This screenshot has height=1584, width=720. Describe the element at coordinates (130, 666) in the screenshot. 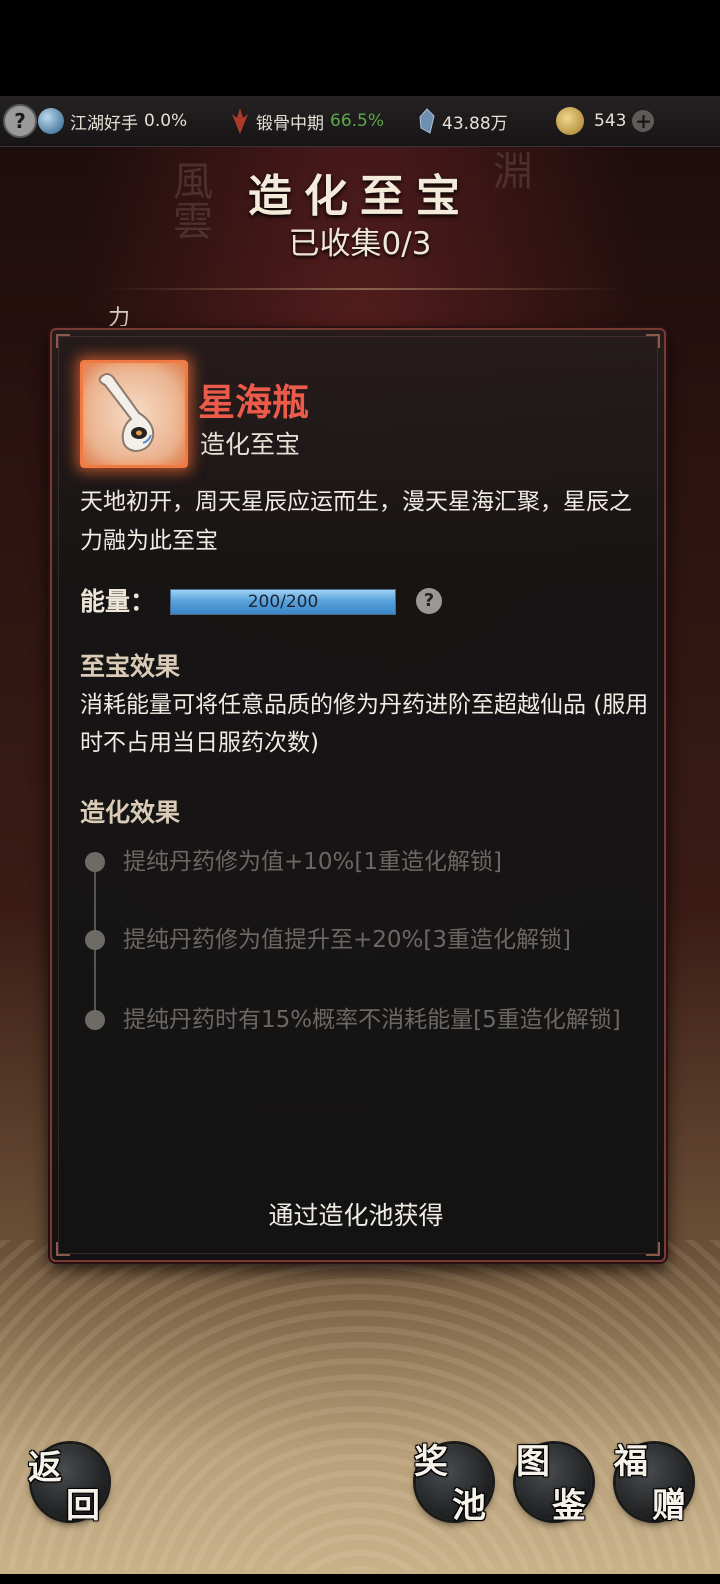

I see `treasure-effect-title: 至宝效果` at that location.